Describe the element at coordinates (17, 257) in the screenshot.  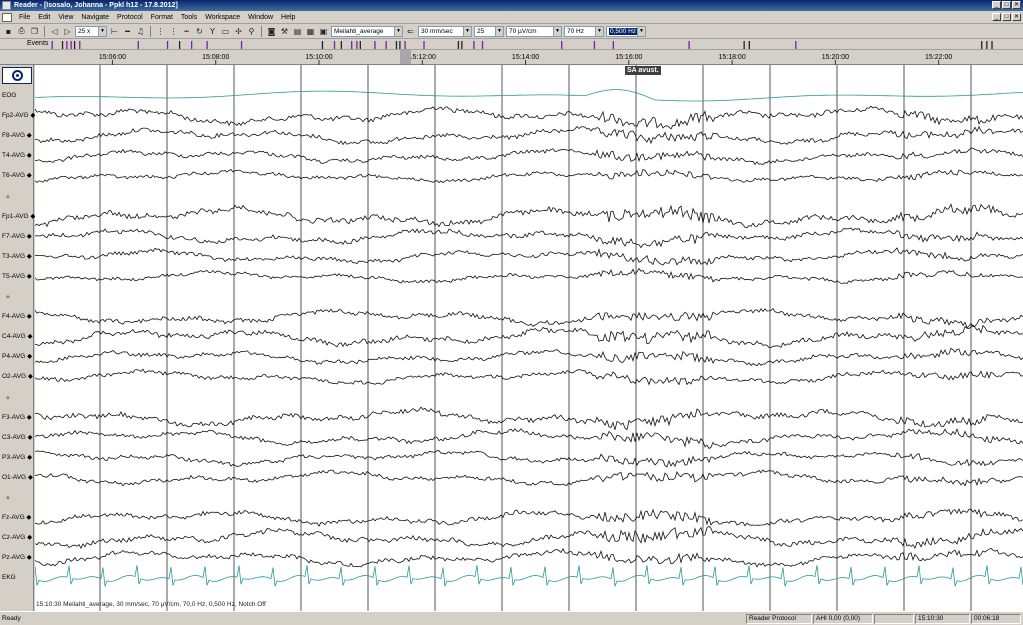
I see `channel-label: T3-AVG ◆` at that location.